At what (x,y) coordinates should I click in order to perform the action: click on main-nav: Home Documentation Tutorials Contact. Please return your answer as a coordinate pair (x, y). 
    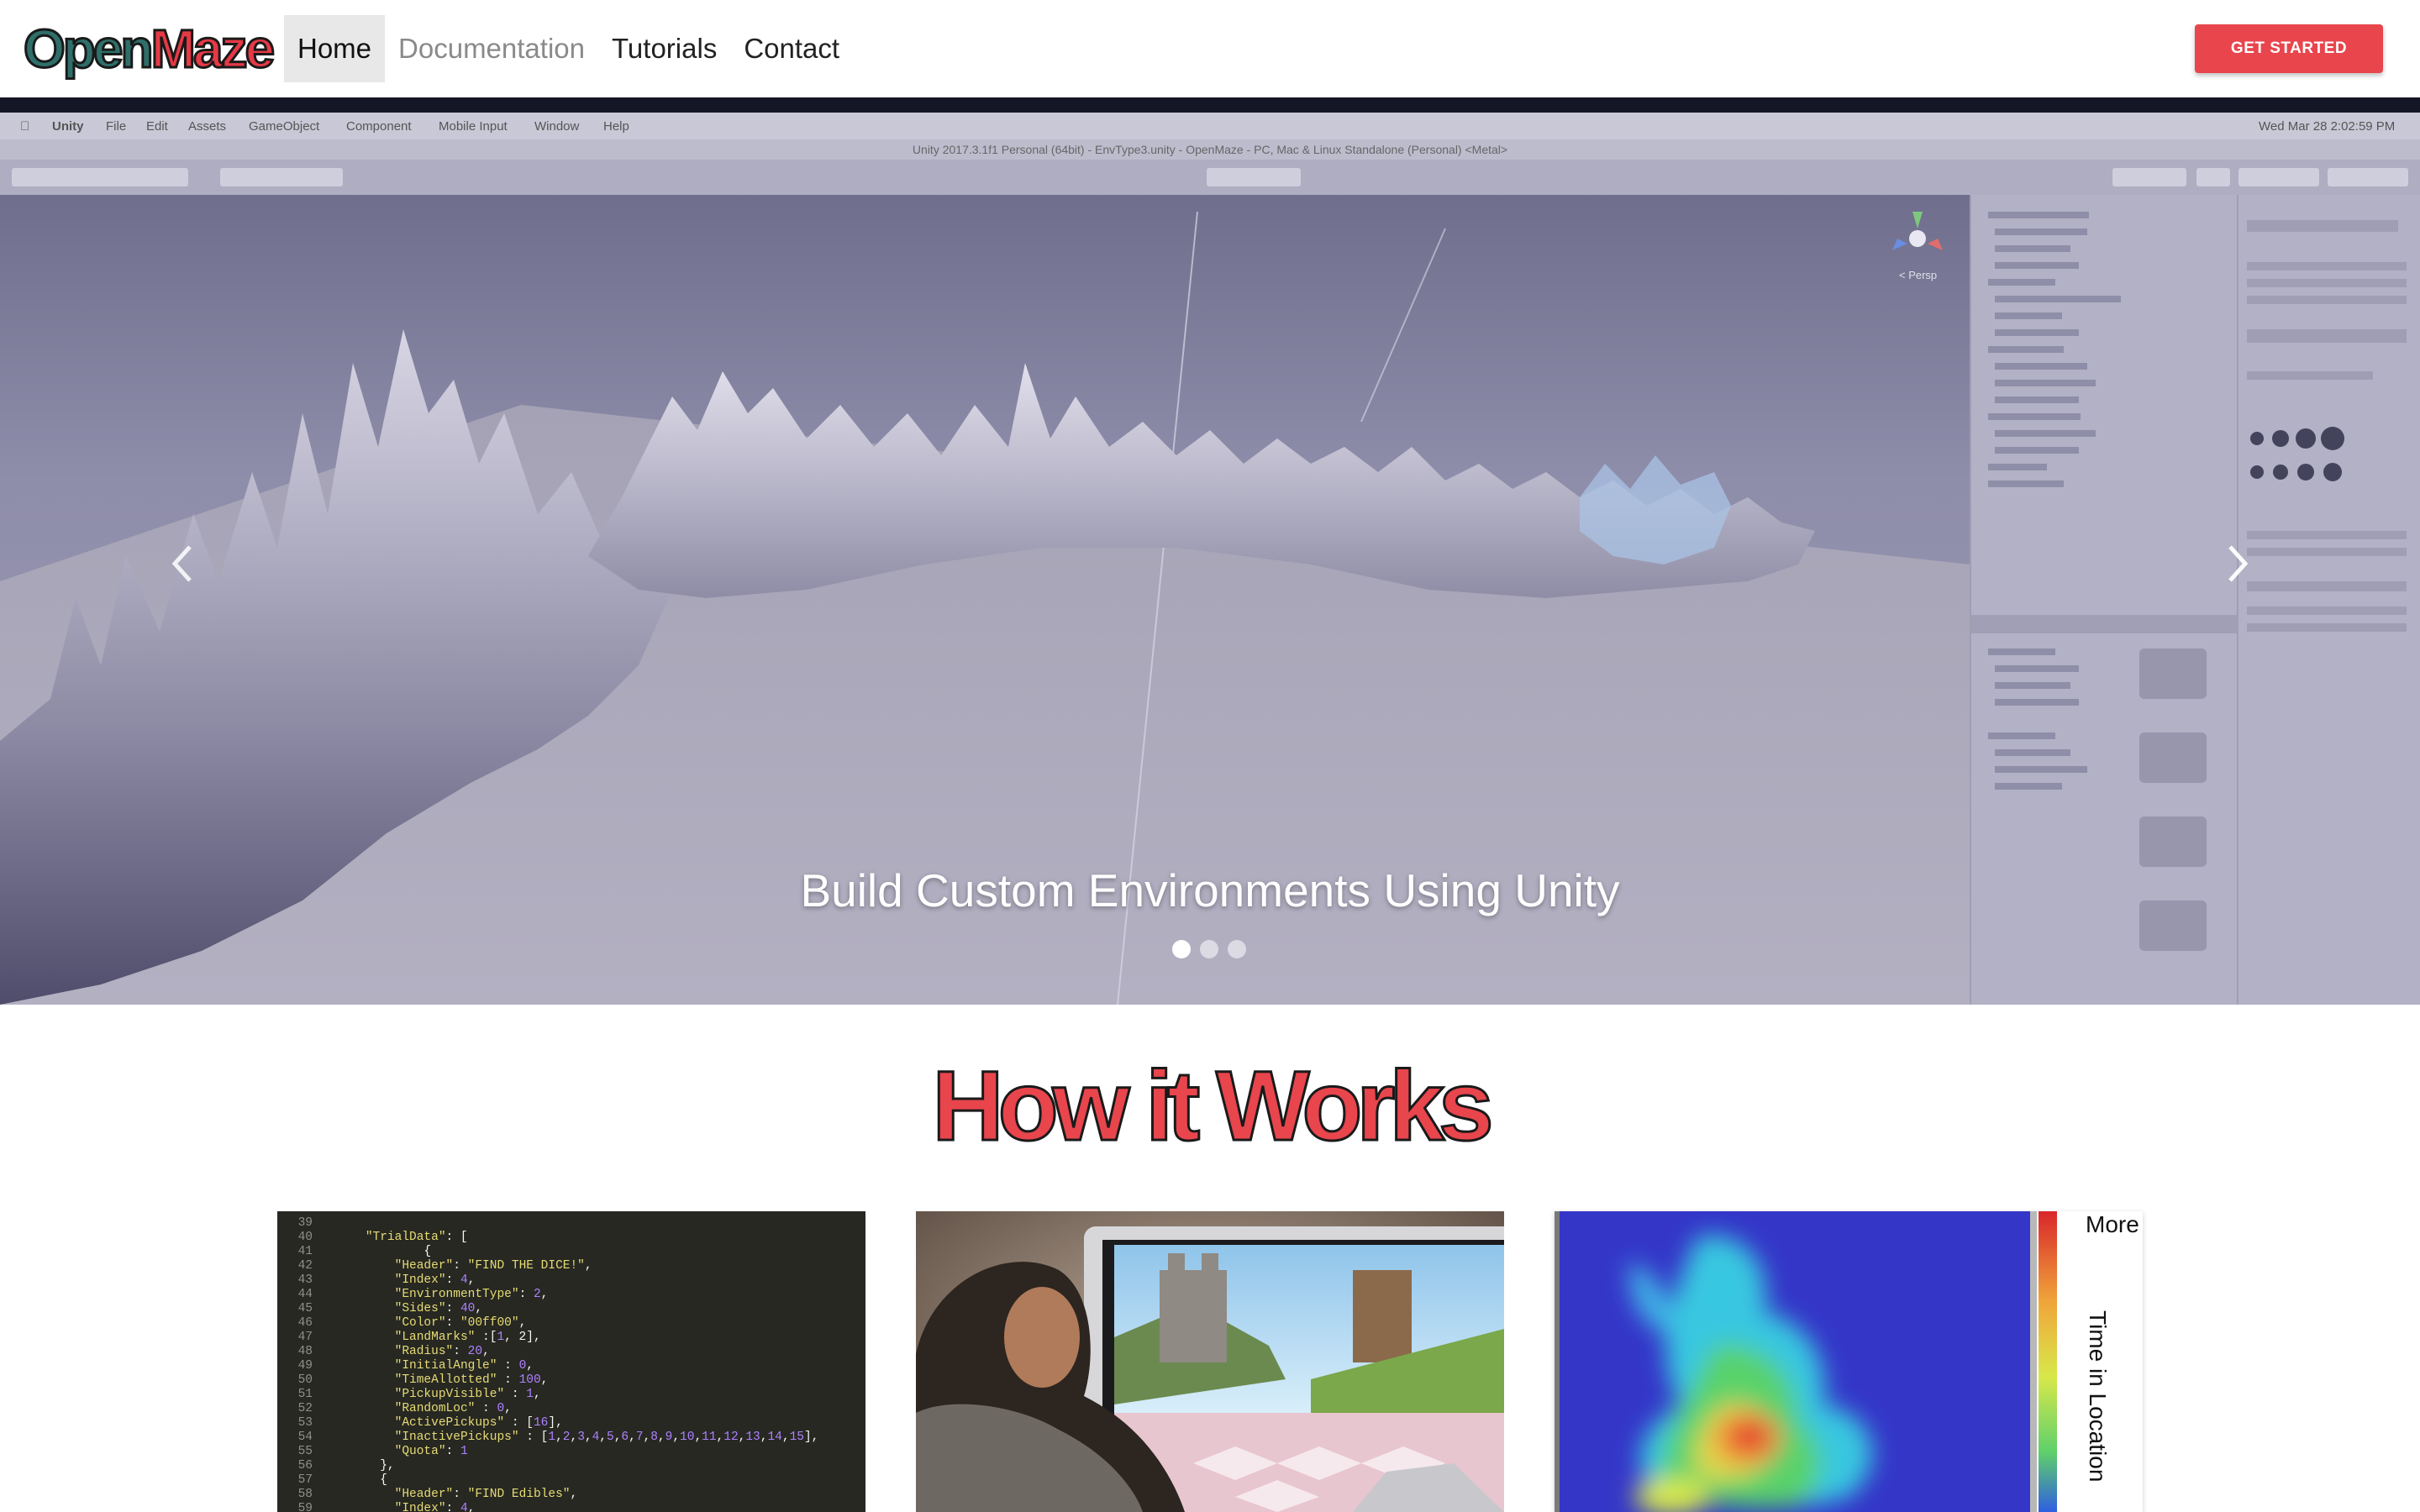
    Looking at the image, I should click on (568, 48).